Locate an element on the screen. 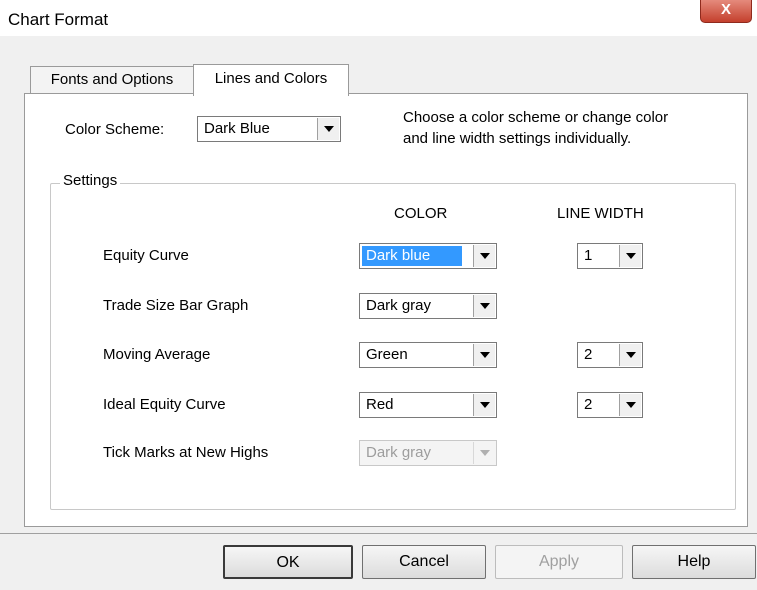  help-button: Help is located at coordinates (694, 562).